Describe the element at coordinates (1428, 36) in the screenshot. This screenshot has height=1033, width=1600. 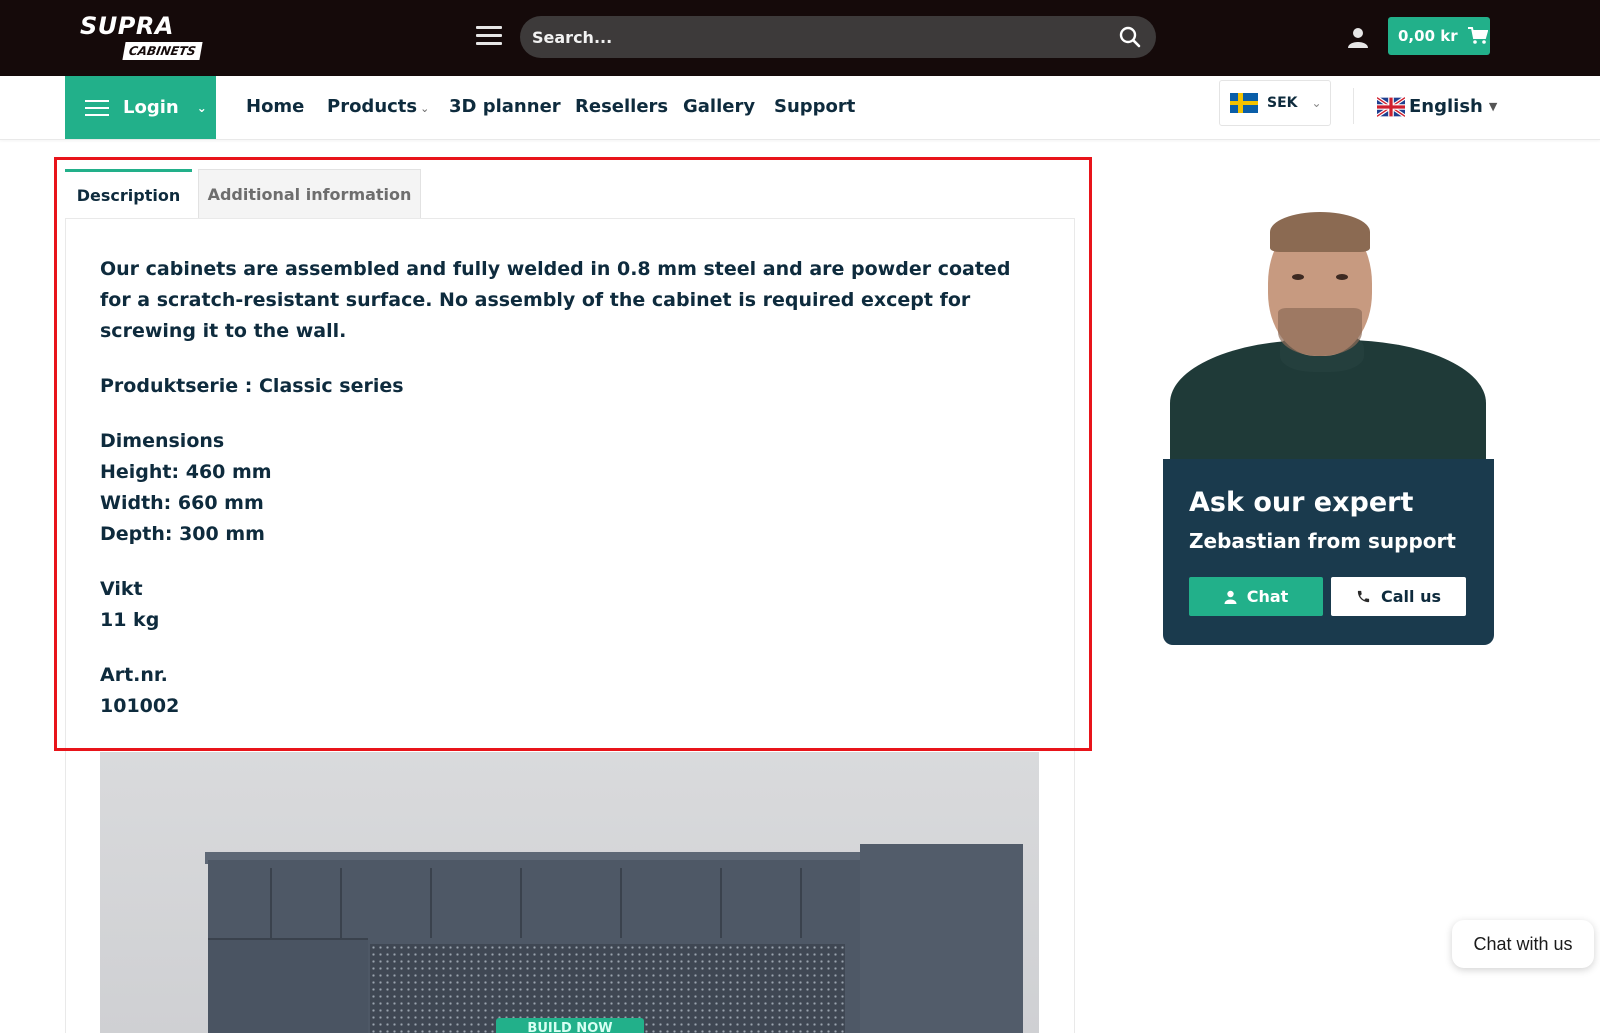
I see `cart-amount: 0,00 kr` at that location.